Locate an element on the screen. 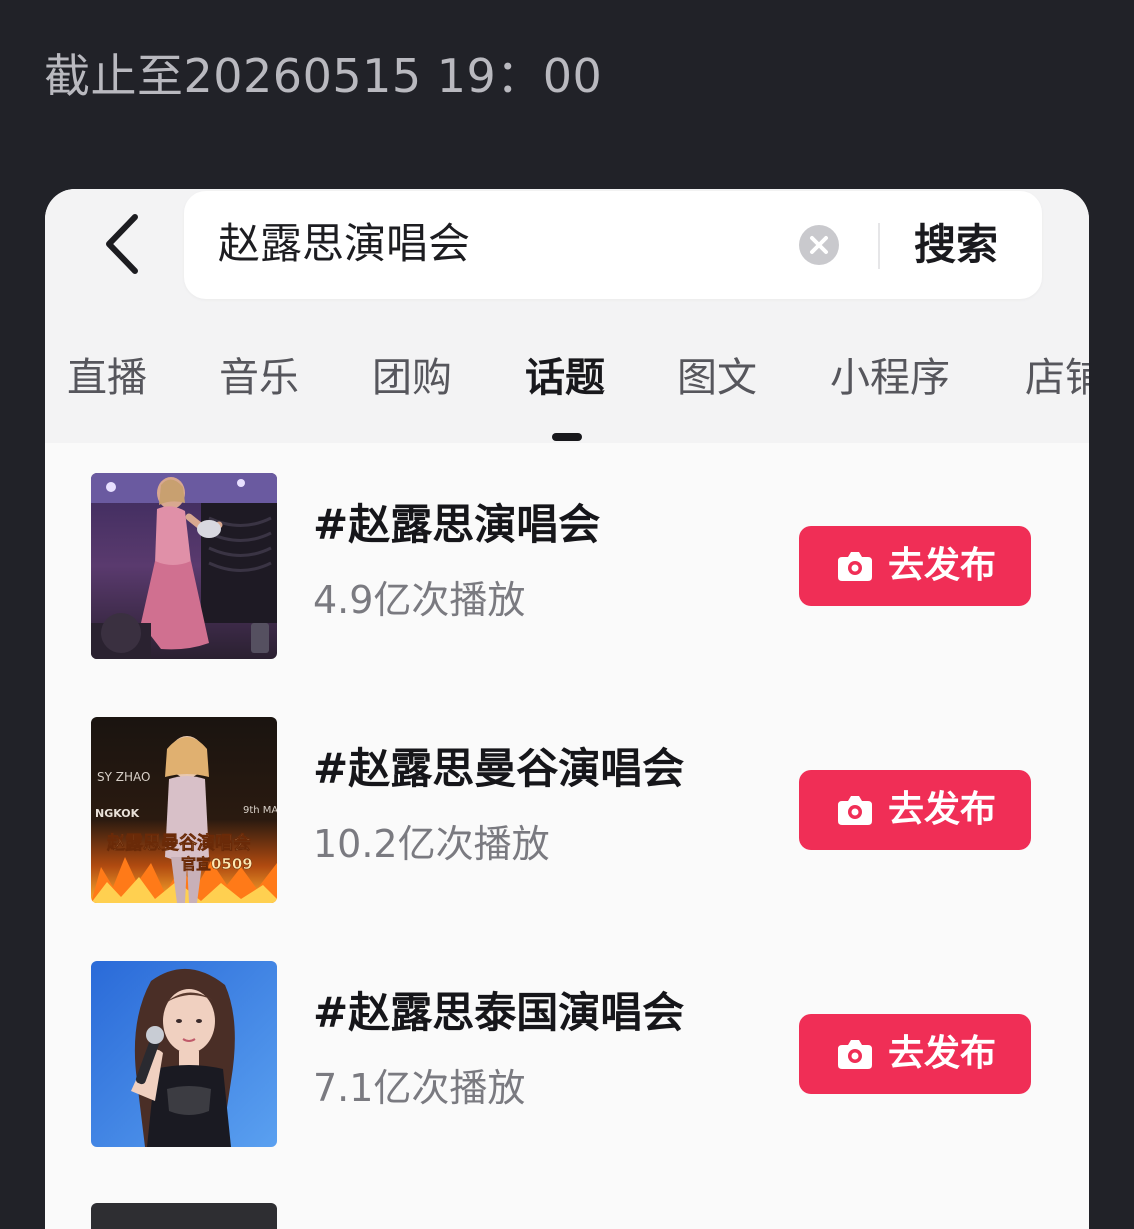 Image resolution: width=1134 pixels, height=1229 pixels. singer-with-microphone-photo is located at coordinates (184, 1054).